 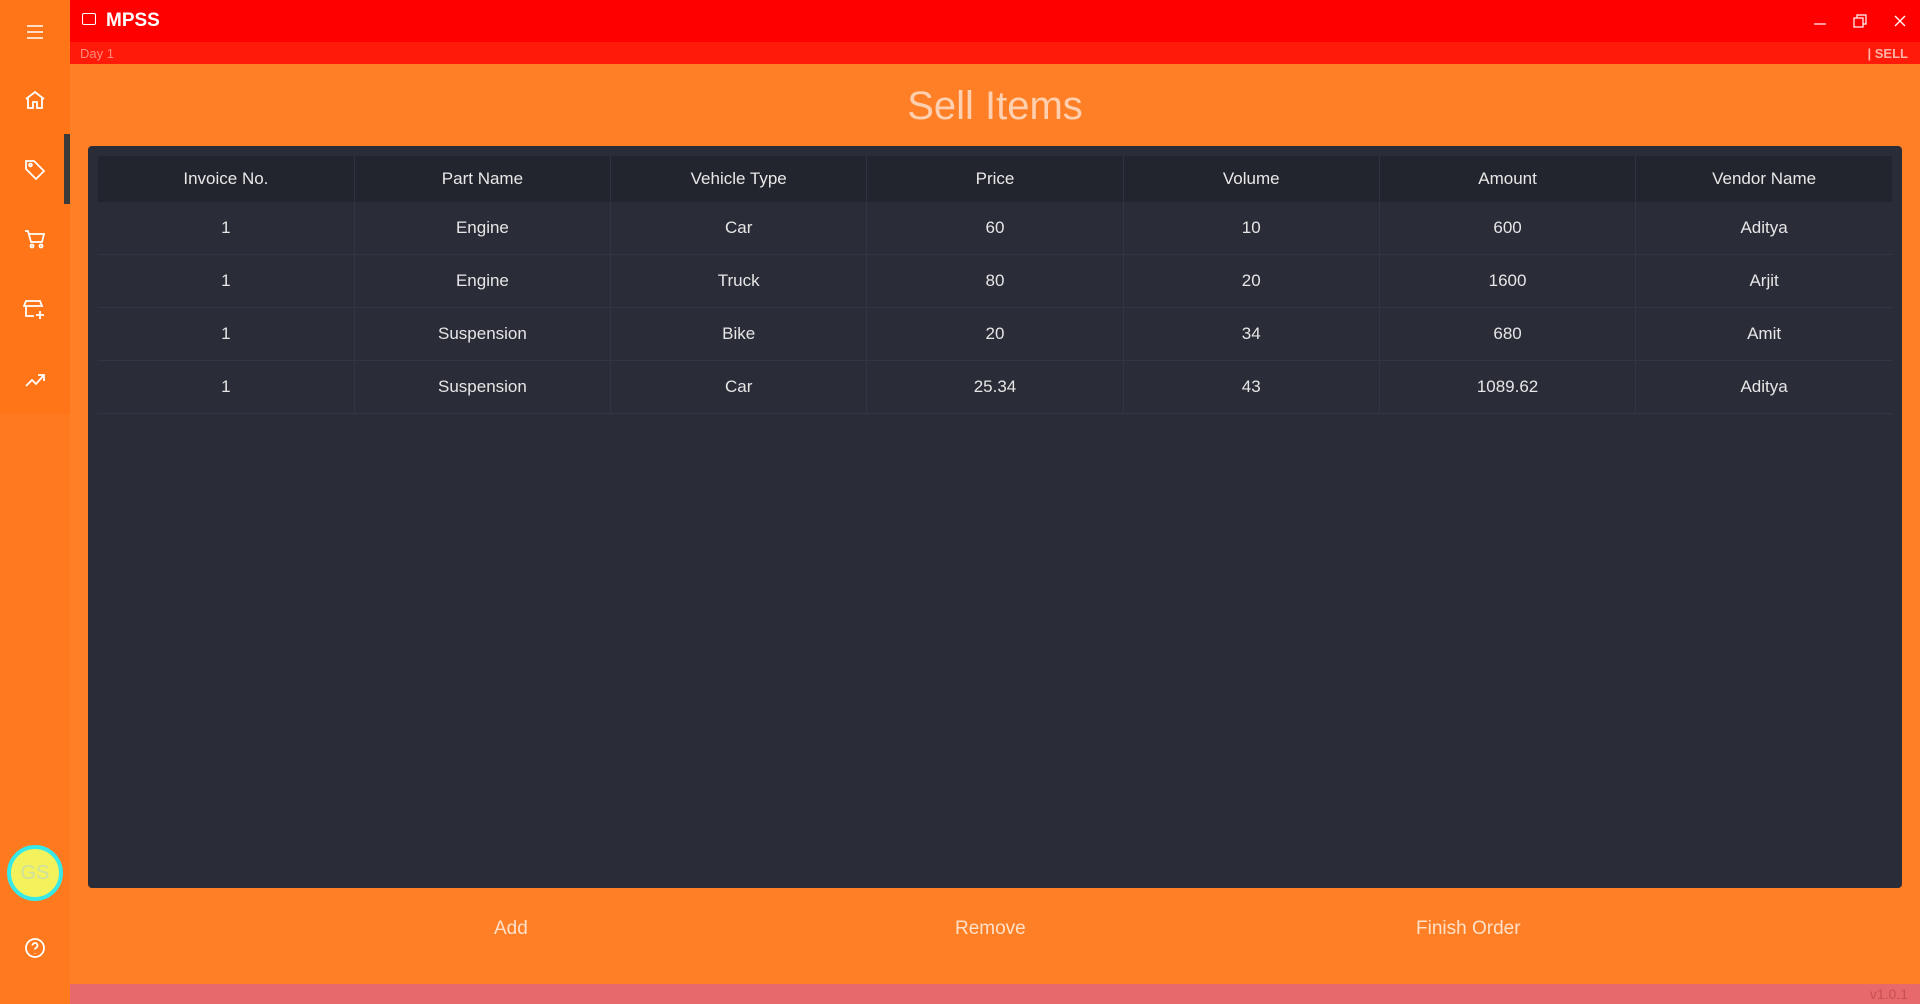 I want to click on version-label: v1.0.1, so click(x=1888, y=994).